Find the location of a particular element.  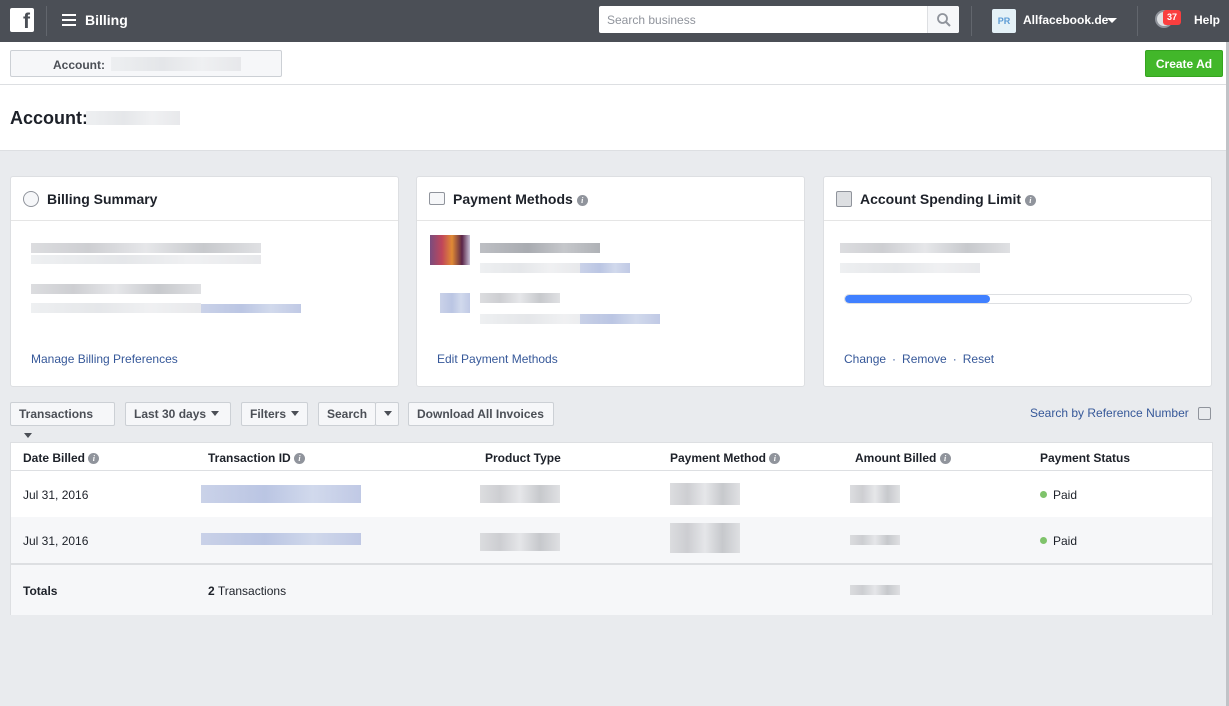

business-name: Allfacebook.de is located at coordinates (1065, 20).